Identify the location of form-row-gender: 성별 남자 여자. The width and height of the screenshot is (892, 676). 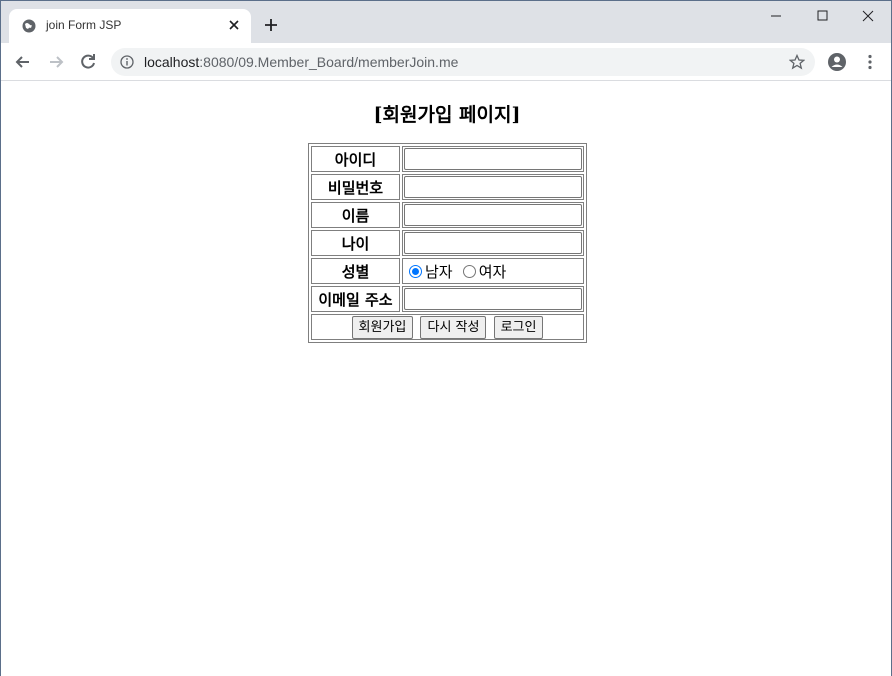
(447, 271).